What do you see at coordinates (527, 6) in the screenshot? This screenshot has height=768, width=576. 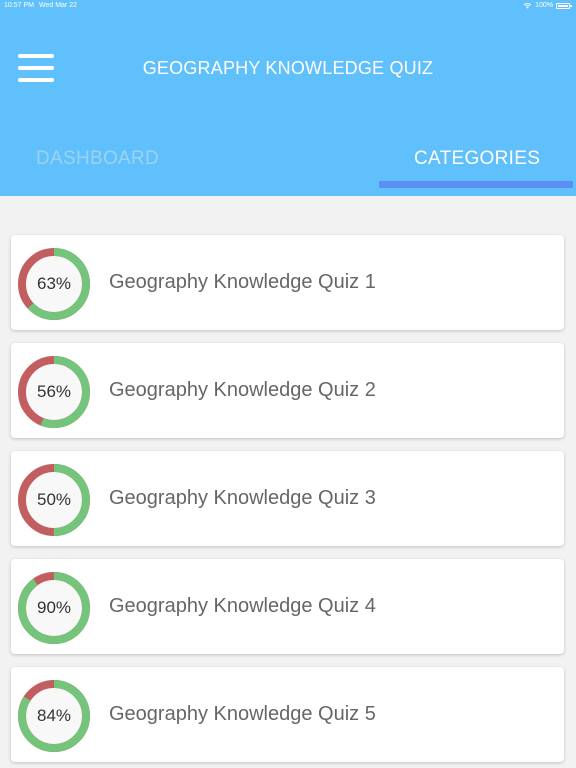 I see `wifi-icon` at bounding box center [527, 6].